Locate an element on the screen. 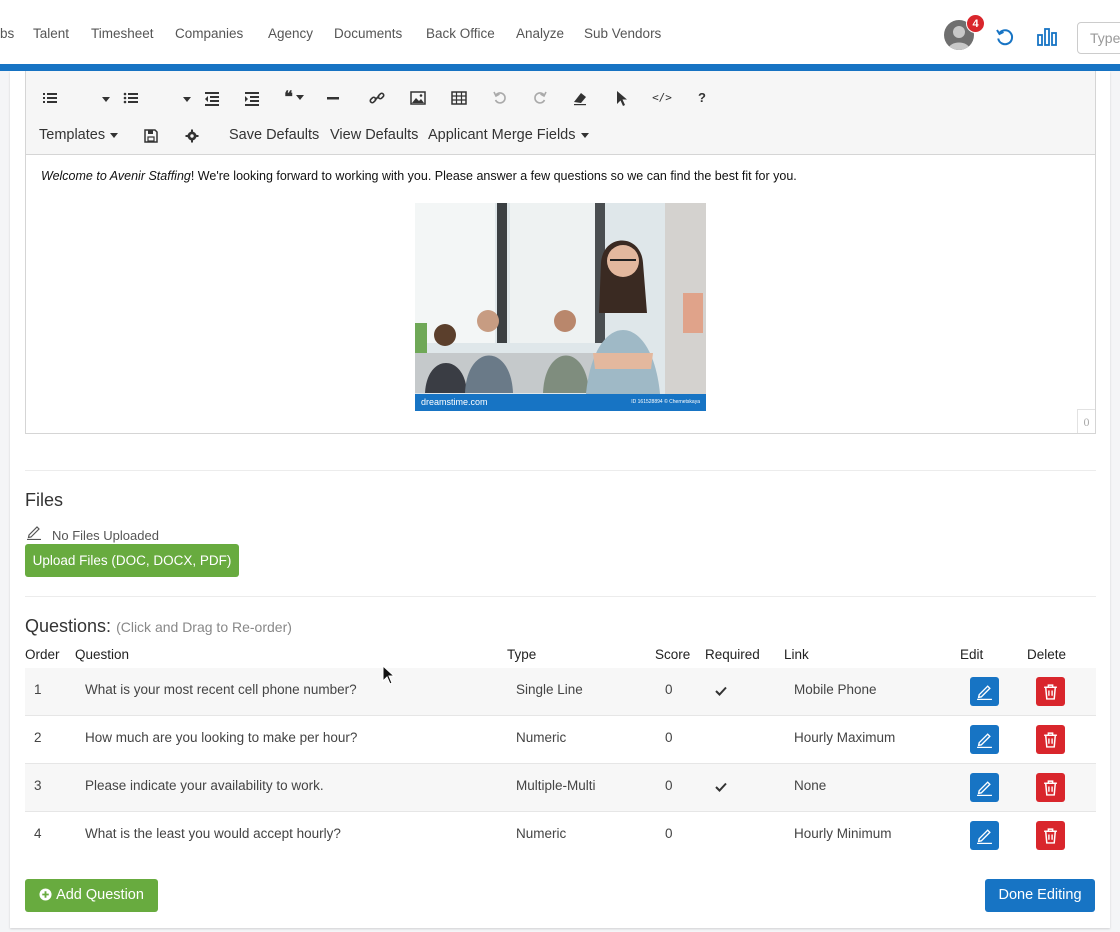 The width and height of the screenshot is (1120, 932). nav-accent-bar is located at coordinates (560, 67).